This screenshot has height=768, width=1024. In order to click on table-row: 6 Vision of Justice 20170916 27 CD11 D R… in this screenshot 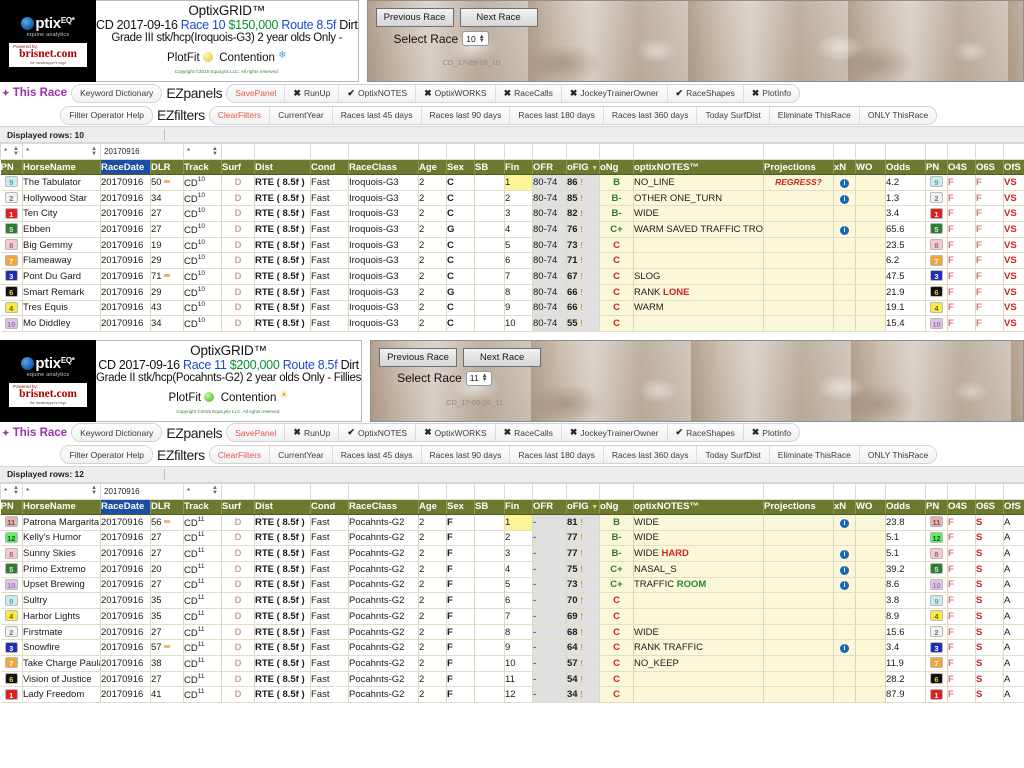, I will do `click(512, 679)`.